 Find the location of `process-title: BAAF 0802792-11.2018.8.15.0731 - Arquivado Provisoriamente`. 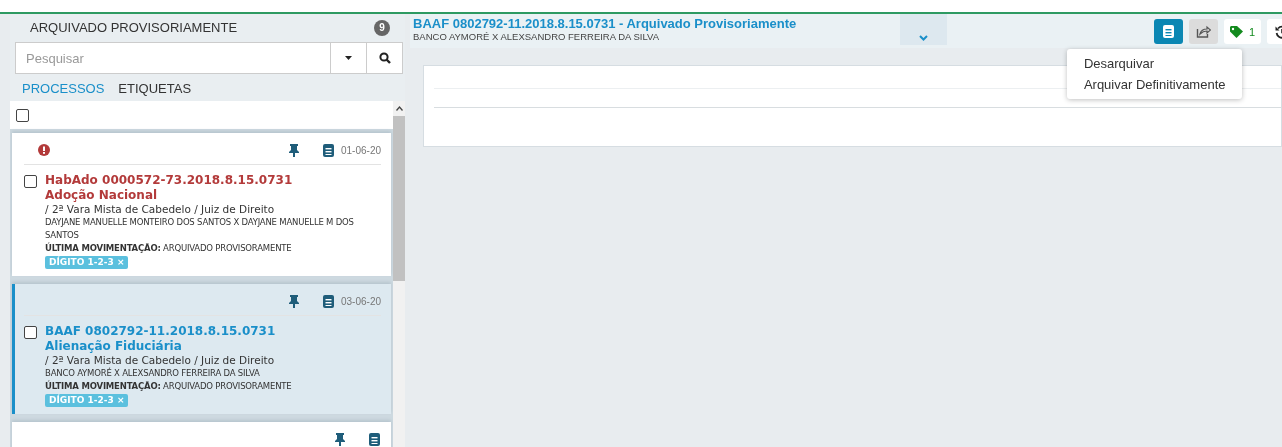

process-title: BAAF 0802792-11.2018.8.15.0731 - Arquivado Provisoriamente is located at coordinates (605, 23).